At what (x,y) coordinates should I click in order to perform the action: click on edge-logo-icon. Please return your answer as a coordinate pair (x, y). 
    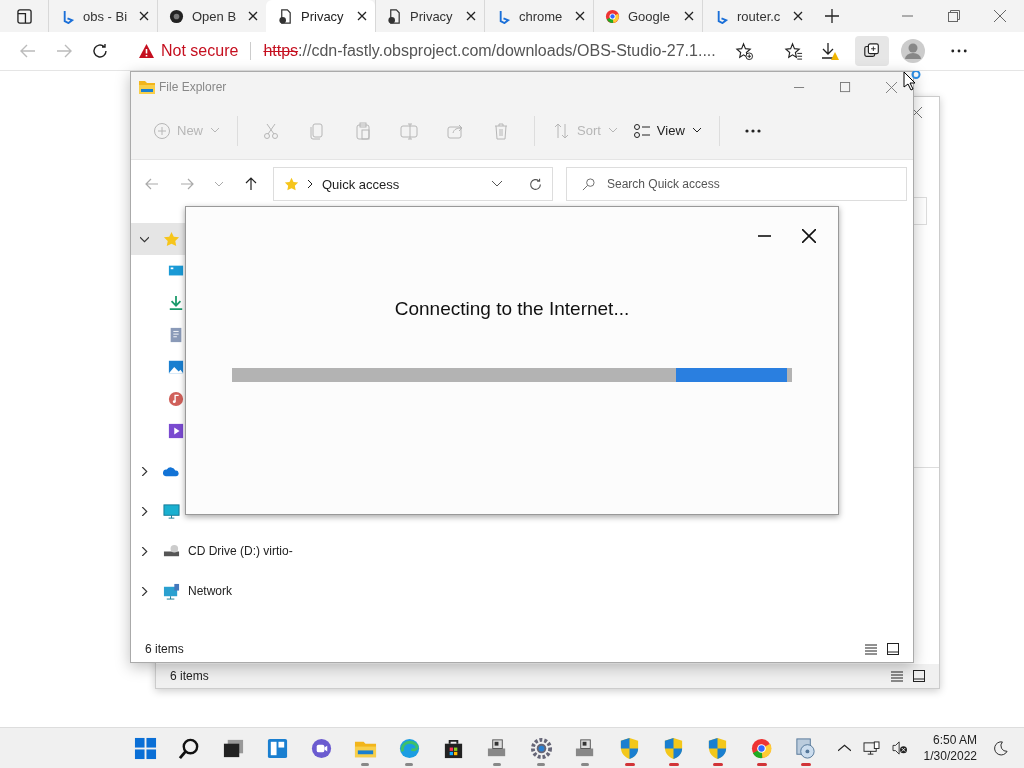
    Looking at the image, I should click on (409, 748).